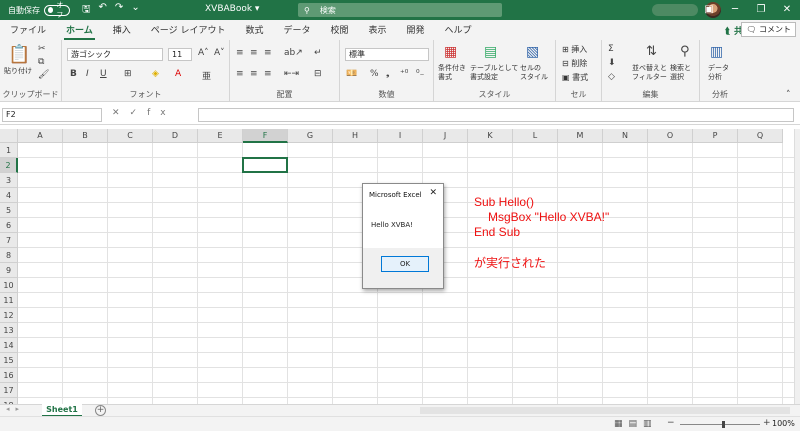 The width and height of the screenshot is (800, 431). Describe the element at coordinates (768, 29) in the screenshot. I see `comment-button: 🗨 コメント` at that location.